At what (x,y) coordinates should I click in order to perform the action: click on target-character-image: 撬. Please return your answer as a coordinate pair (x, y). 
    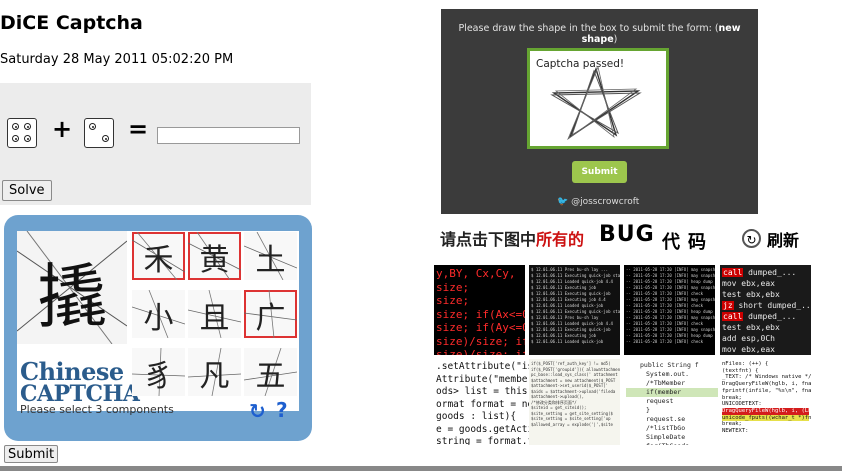
    Looking at the image, I should click on (72, 287).